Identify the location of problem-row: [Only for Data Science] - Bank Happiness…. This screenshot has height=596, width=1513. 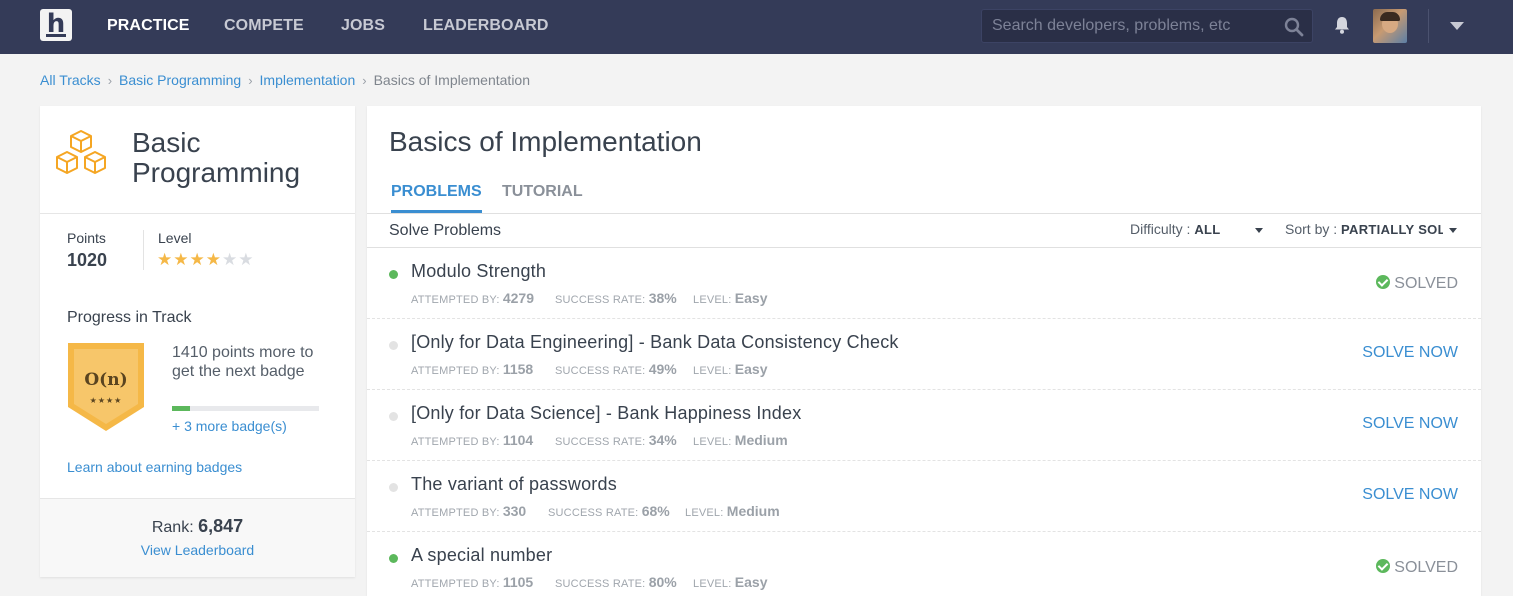
(924, 425).